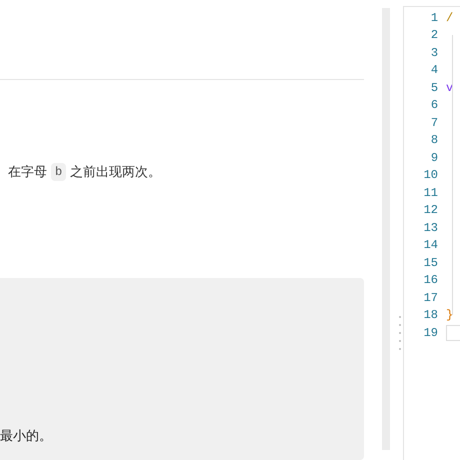 The image size is (460, 460). What do you see at coordinates (430, 333) in the screenshot?
I see `line-number: 19` at bounding box center [430, 333].